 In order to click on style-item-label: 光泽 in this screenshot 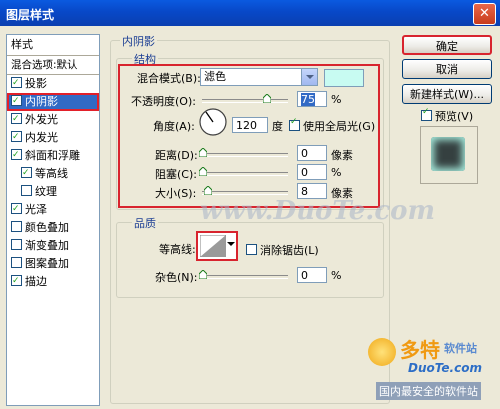, I will do `click(36, 209)`.